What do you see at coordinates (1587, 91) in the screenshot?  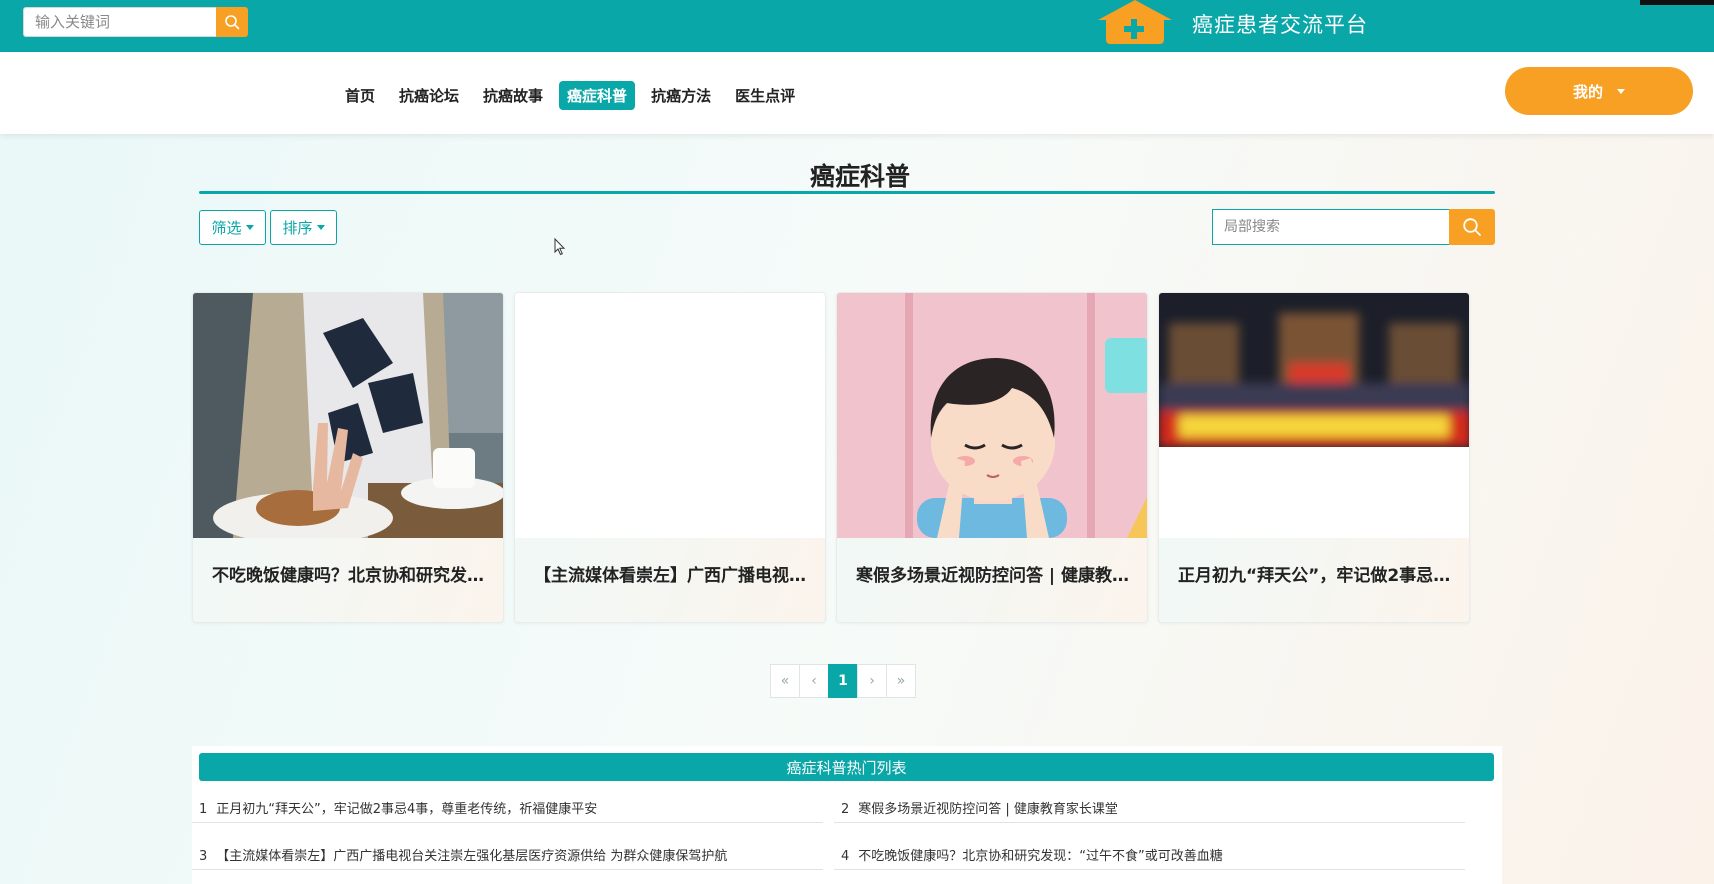 I see `mine-label: 我的` at bounding box center [1587, 91].